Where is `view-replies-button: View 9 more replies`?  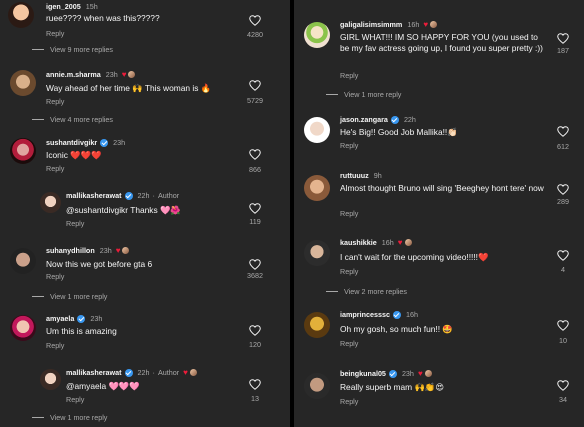 view-replies-button: View 9 more replies is located at coordinates (72, 49).